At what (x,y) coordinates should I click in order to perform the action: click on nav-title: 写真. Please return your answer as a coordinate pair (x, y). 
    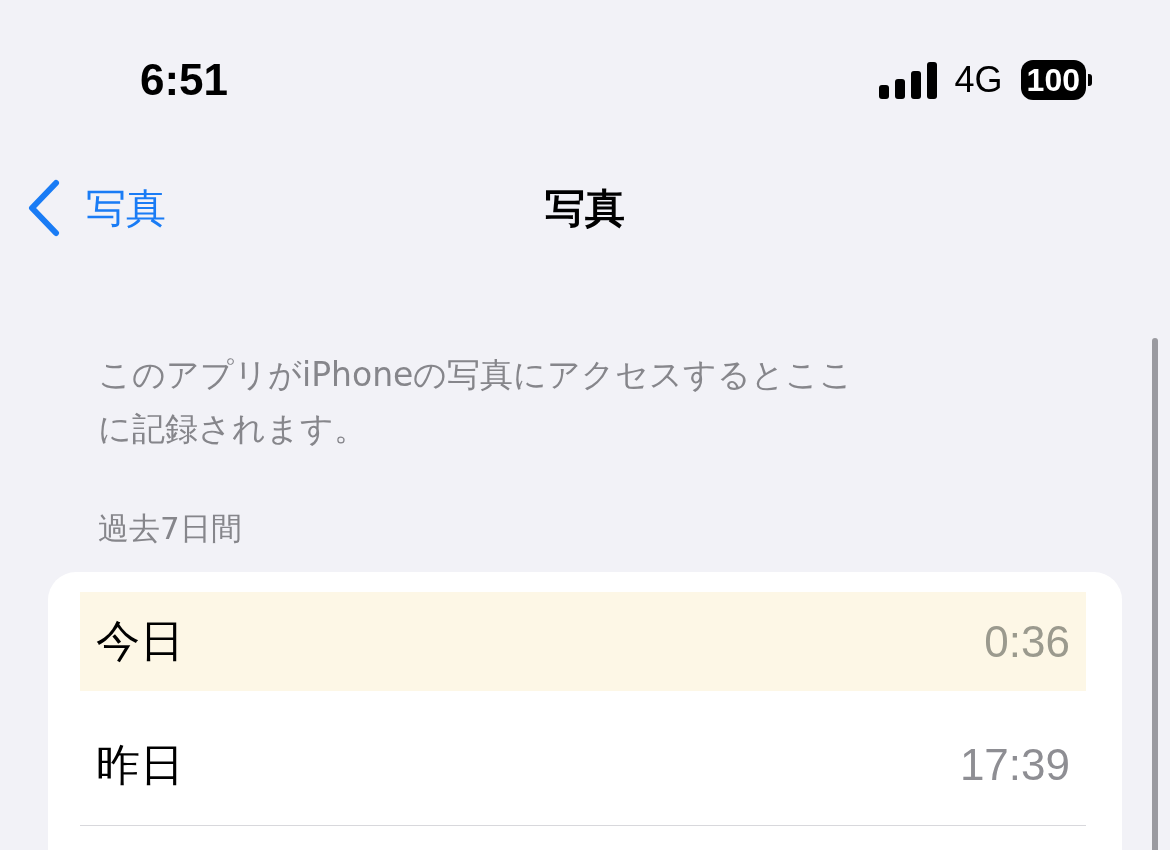
    Looking at the image, I should click on (585, 208).